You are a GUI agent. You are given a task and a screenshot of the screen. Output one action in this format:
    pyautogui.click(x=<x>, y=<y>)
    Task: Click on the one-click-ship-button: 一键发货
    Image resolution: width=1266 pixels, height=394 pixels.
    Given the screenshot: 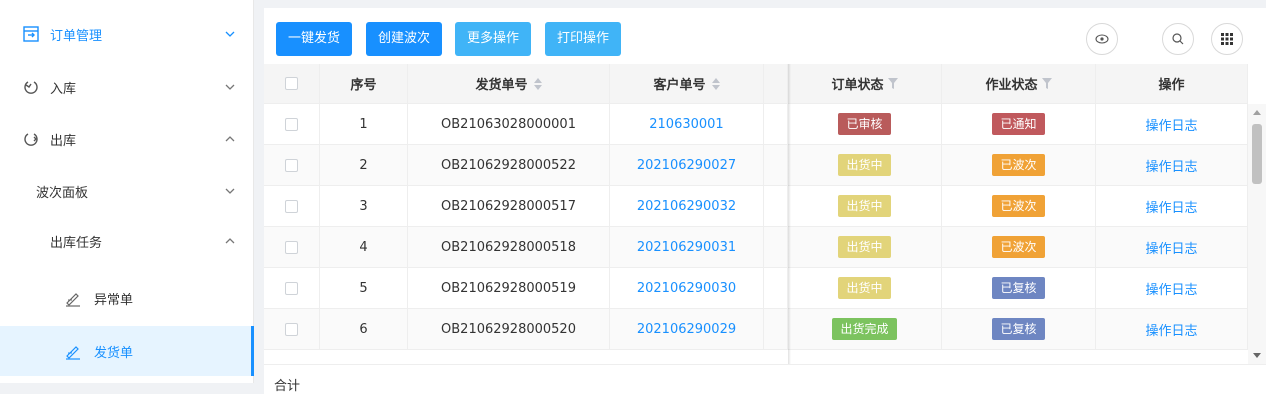 What is the action you would take?
    pyautogui.click(x=314, y=39)
    